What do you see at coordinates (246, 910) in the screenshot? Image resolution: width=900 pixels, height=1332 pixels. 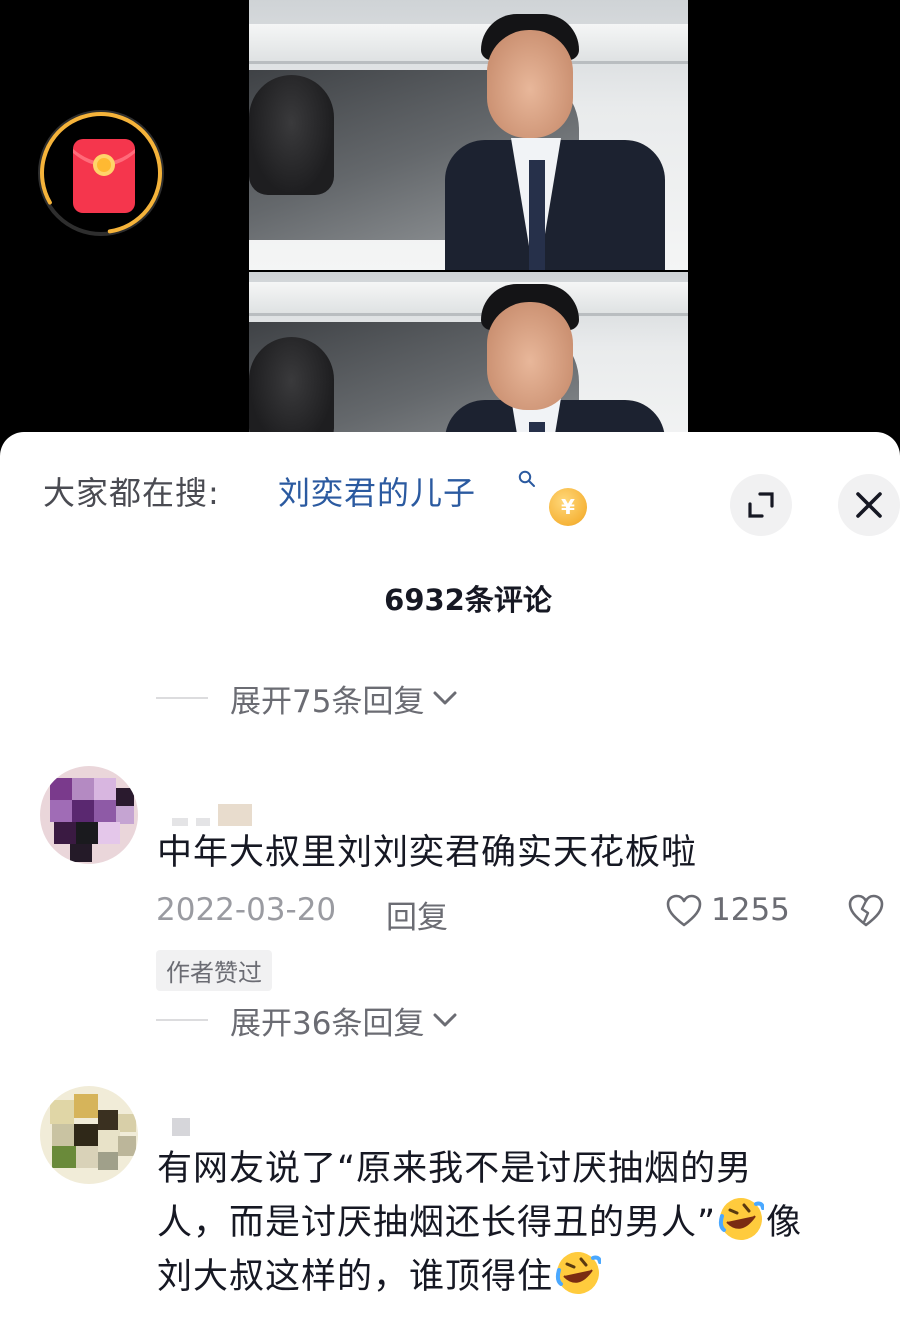 I see `comment-date: 2022-03-20` at bounding box center [246, 910].